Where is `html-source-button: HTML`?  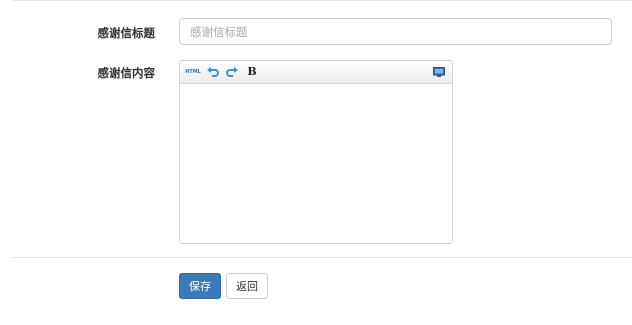
html-source-button: HTML is located at coordinates (193, 72).